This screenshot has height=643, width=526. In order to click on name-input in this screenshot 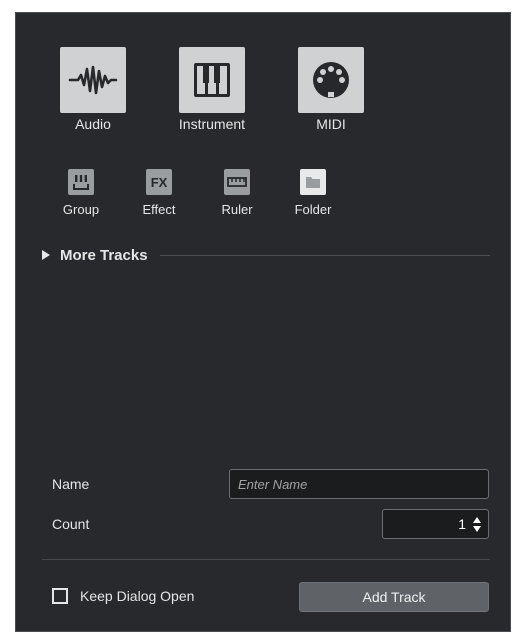, I will do `click(359, 484)`.